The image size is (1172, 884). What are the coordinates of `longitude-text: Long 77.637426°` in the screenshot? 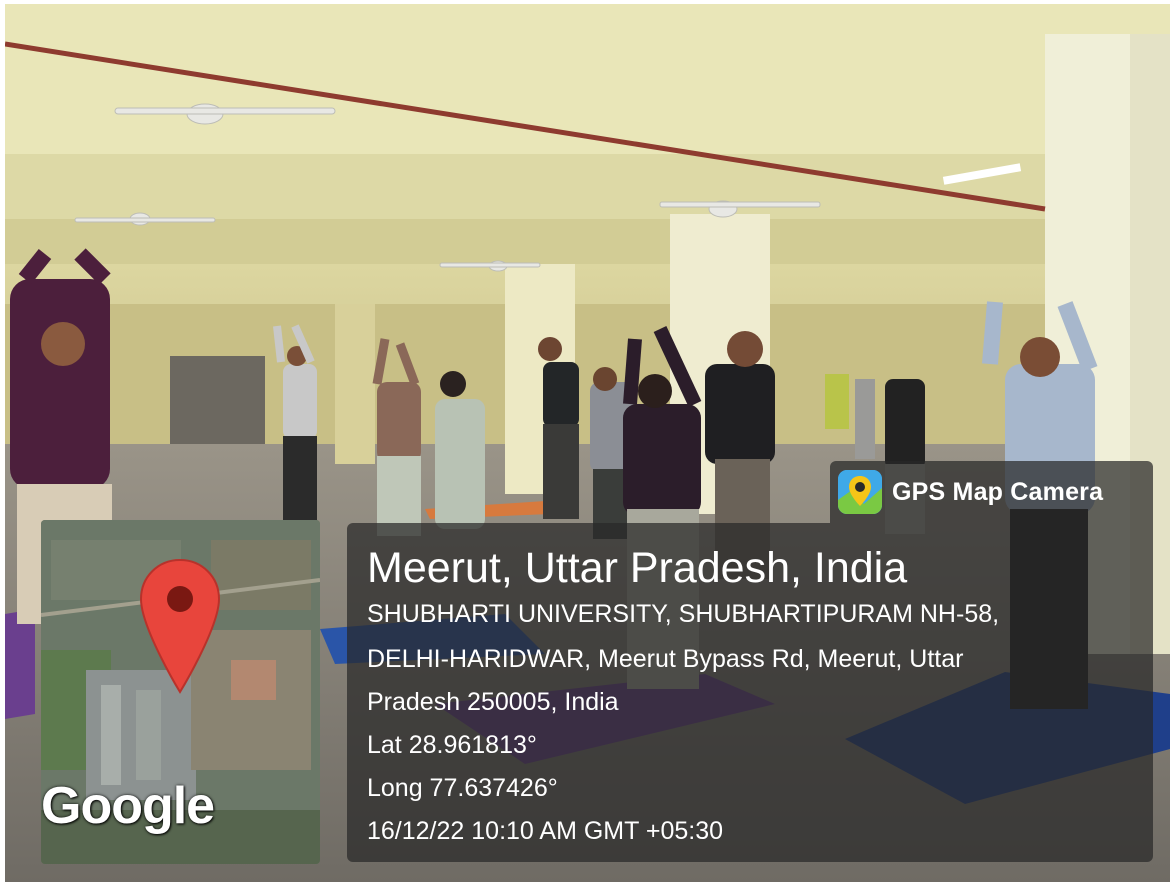 It's located at (462, 788).